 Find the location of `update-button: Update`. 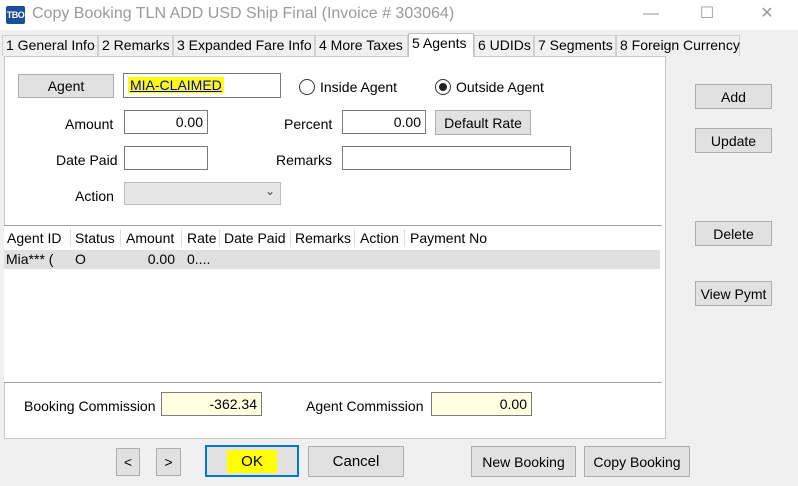

update-button: Update is located at coordinates (733, 140).